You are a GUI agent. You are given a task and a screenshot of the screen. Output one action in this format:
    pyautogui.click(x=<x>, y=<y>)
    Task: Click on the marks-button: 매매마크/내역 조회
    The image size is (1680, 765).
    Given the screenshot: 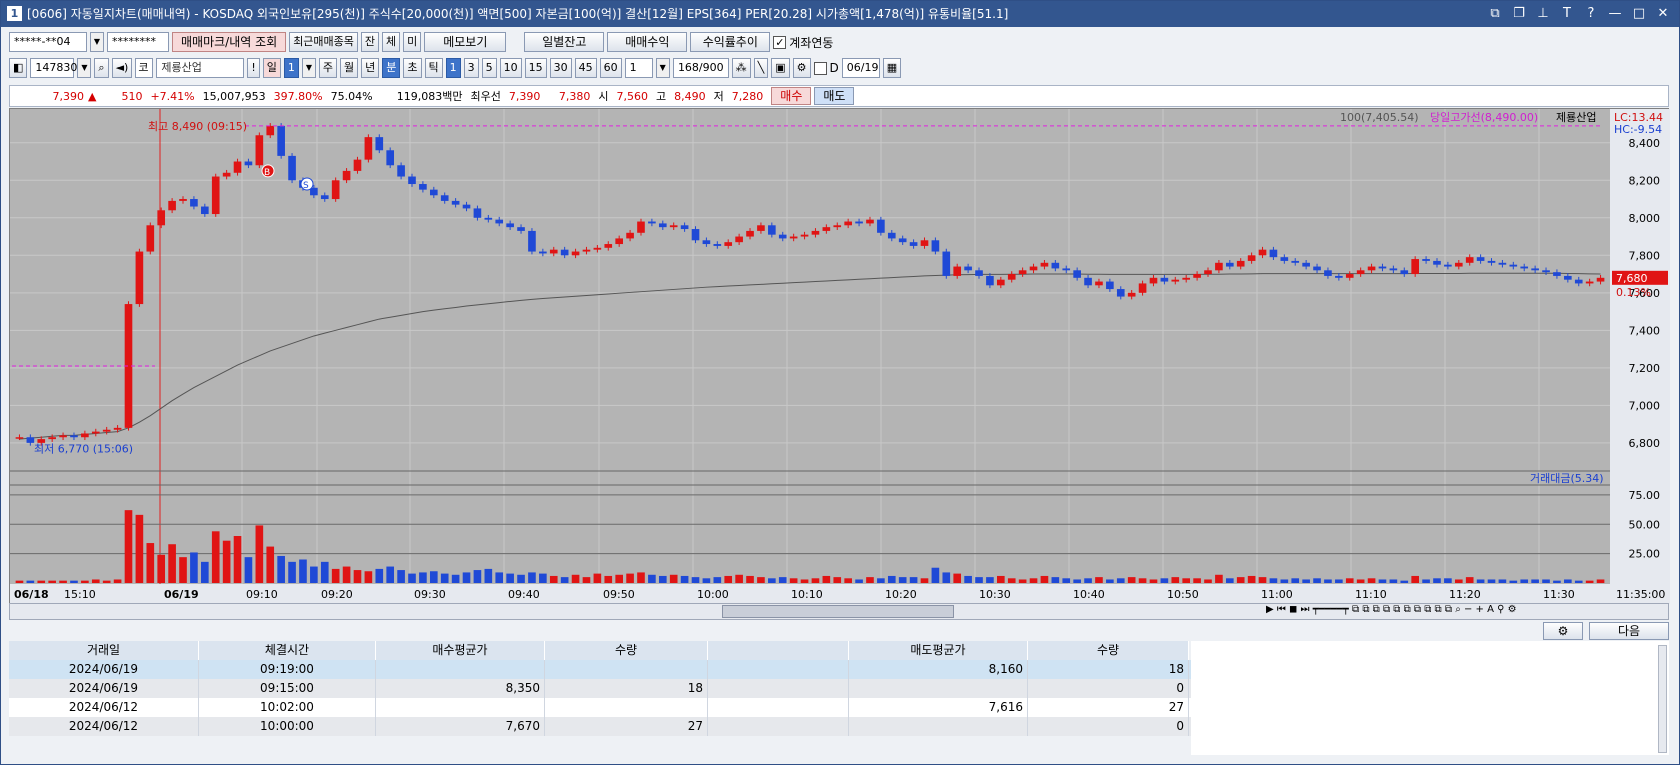 What is the action you would take?
    pyautogui.click(x=229, y=42)
    